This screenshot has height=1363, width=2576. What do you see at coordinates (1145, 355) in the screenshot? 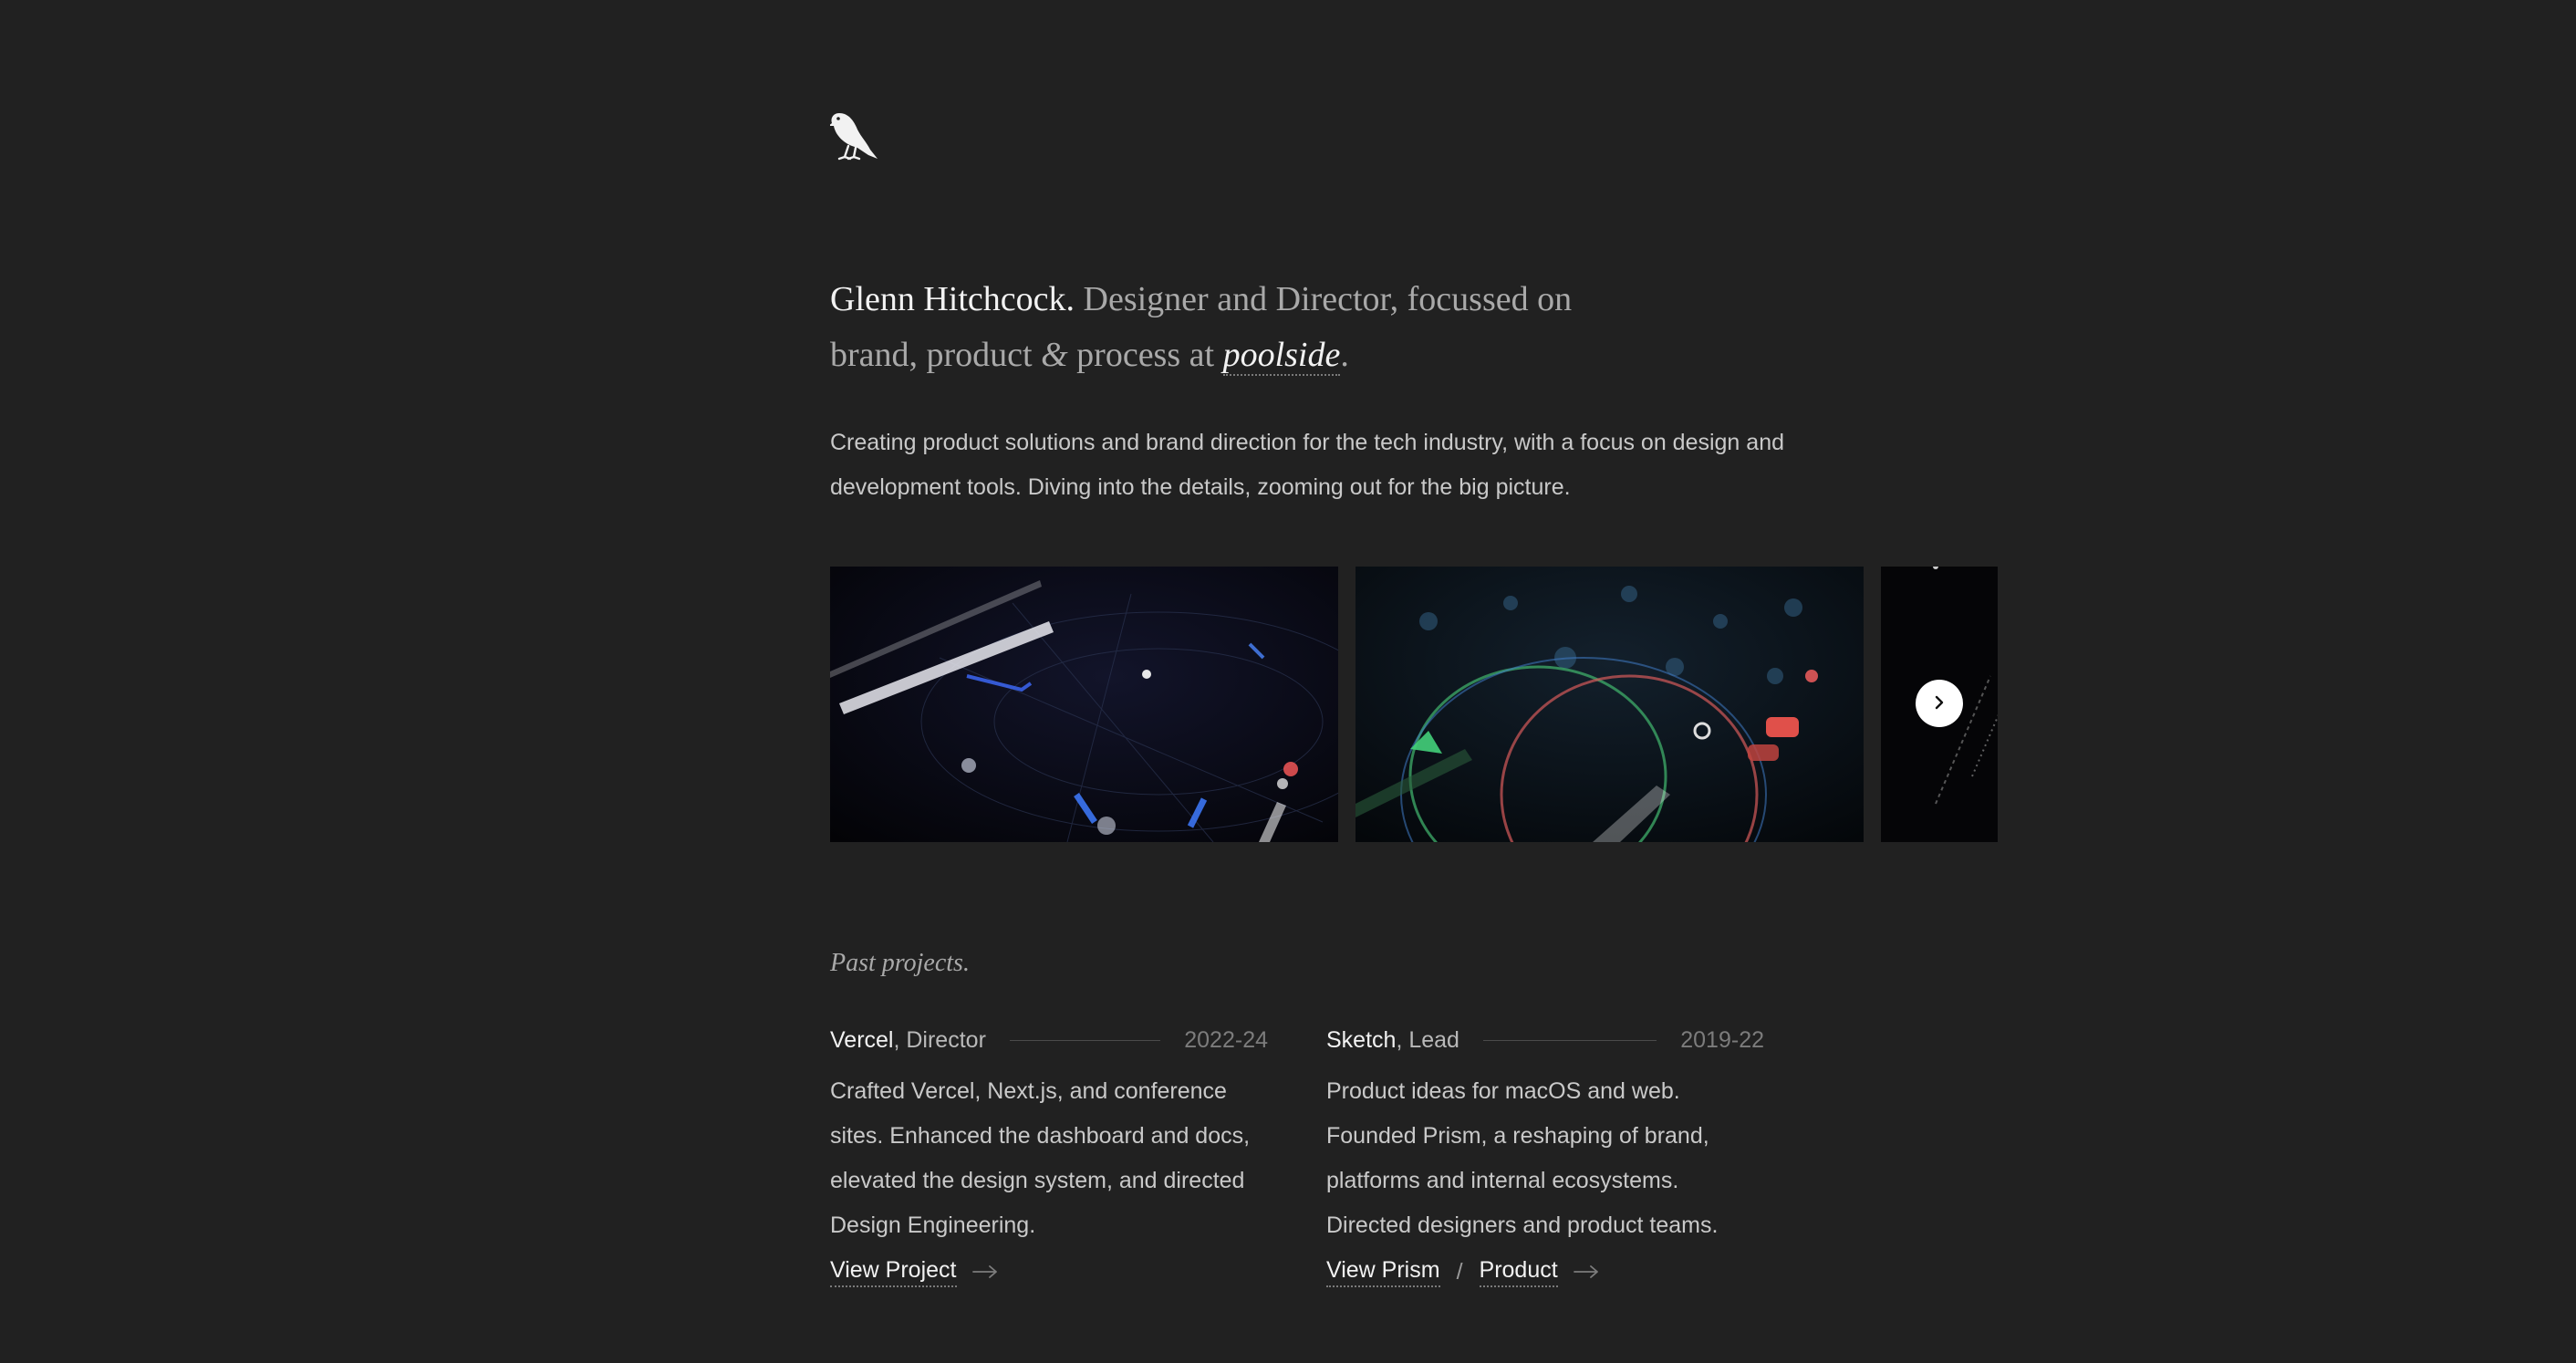
I see `tagline-text-2: process at` at bounding box center [1145, 355].